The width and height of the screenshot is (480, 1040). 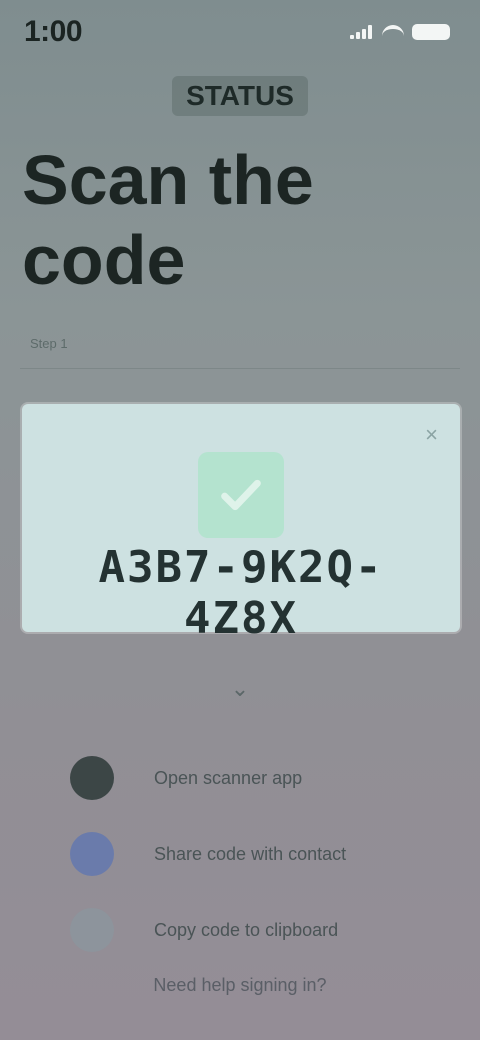 I want to click on section-caption: Step 1, so click(x=49, y=343).